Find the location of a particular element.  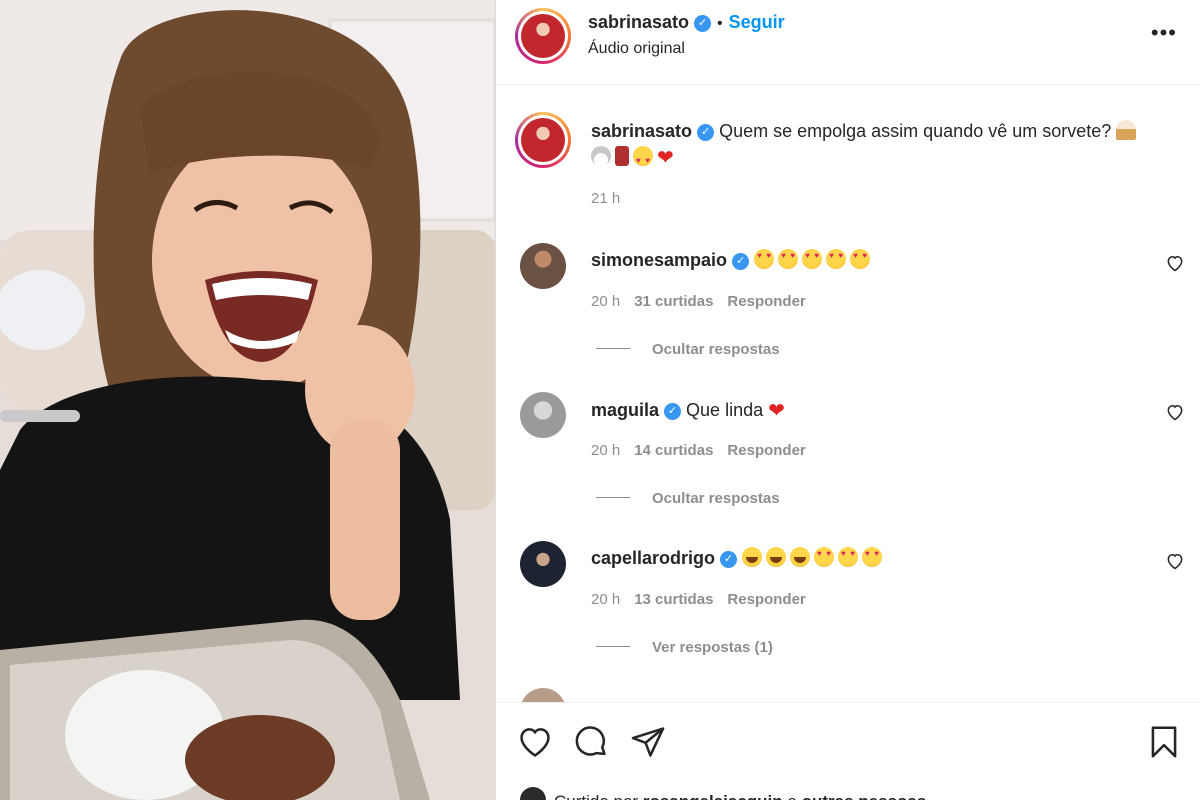

liked-by-conj: e is located at coordinates (791, 796).